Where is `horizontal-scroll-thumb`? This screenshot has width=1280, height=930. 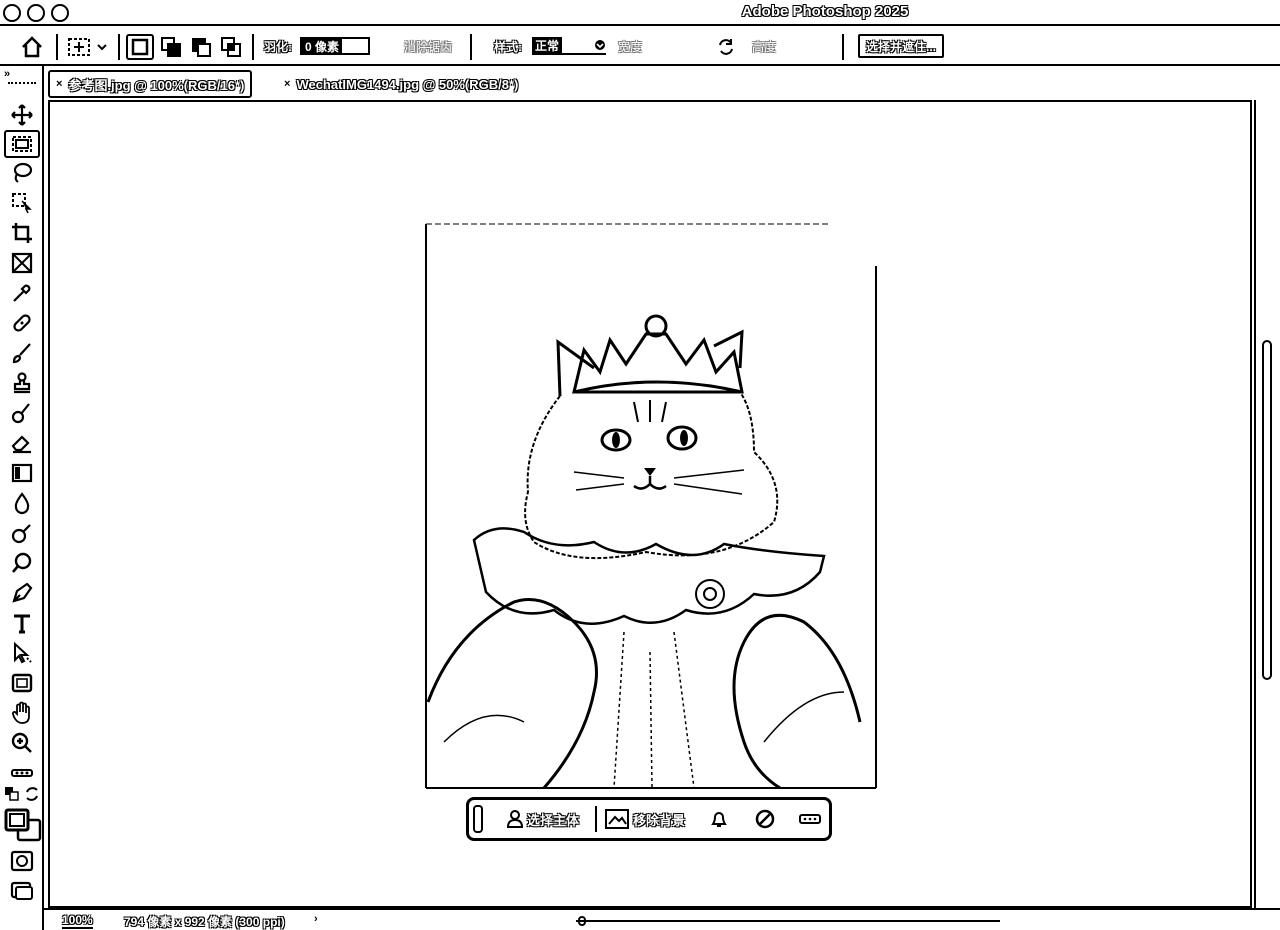
horizontal-scroll-thumb is located at coordinates (582, 921).